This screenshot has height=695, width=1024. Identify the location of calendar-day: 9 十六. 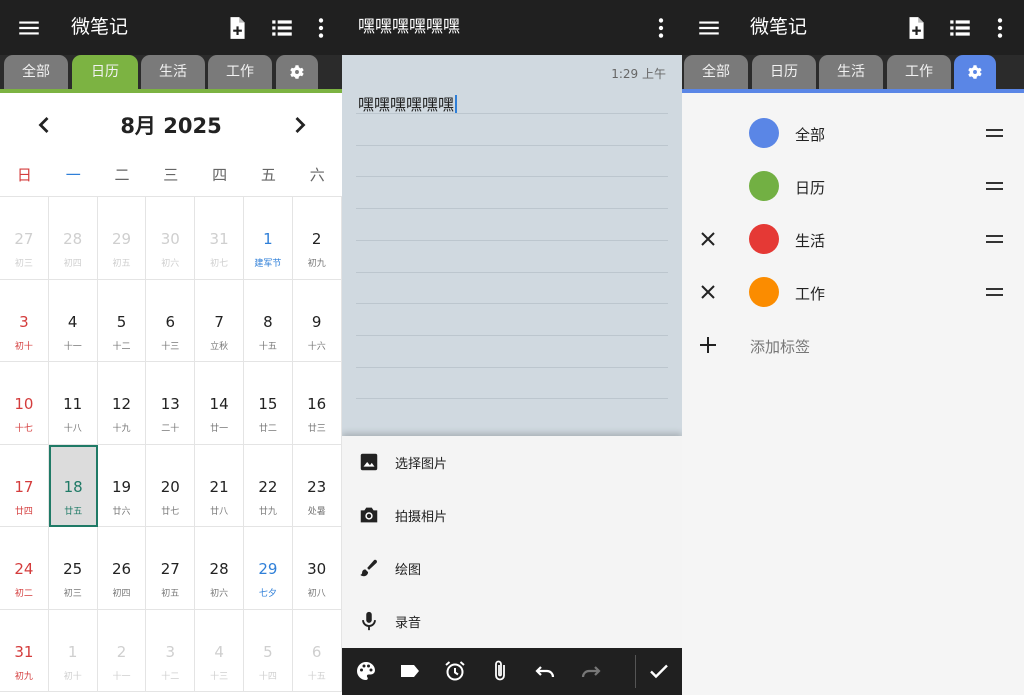
(317, 320).